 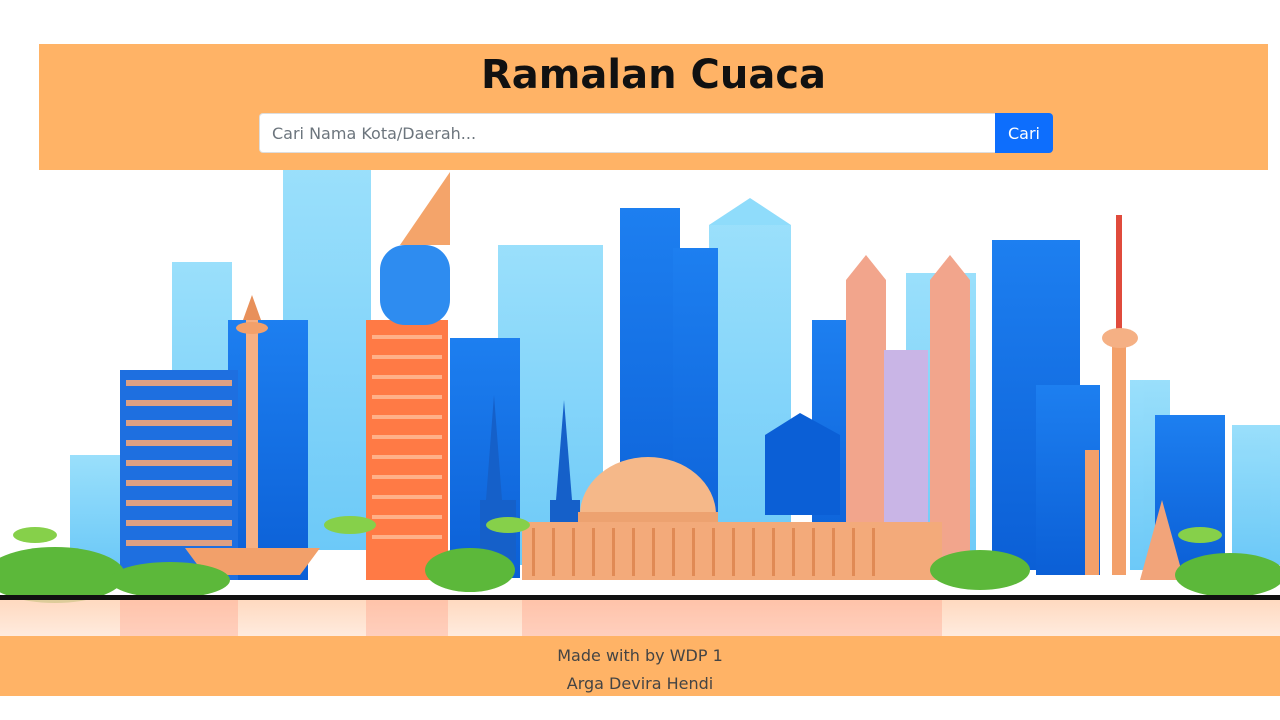 What do you see at coordinates (627, 133) in the screenshot?
I see `search-input` at bounding box center [627, 133].